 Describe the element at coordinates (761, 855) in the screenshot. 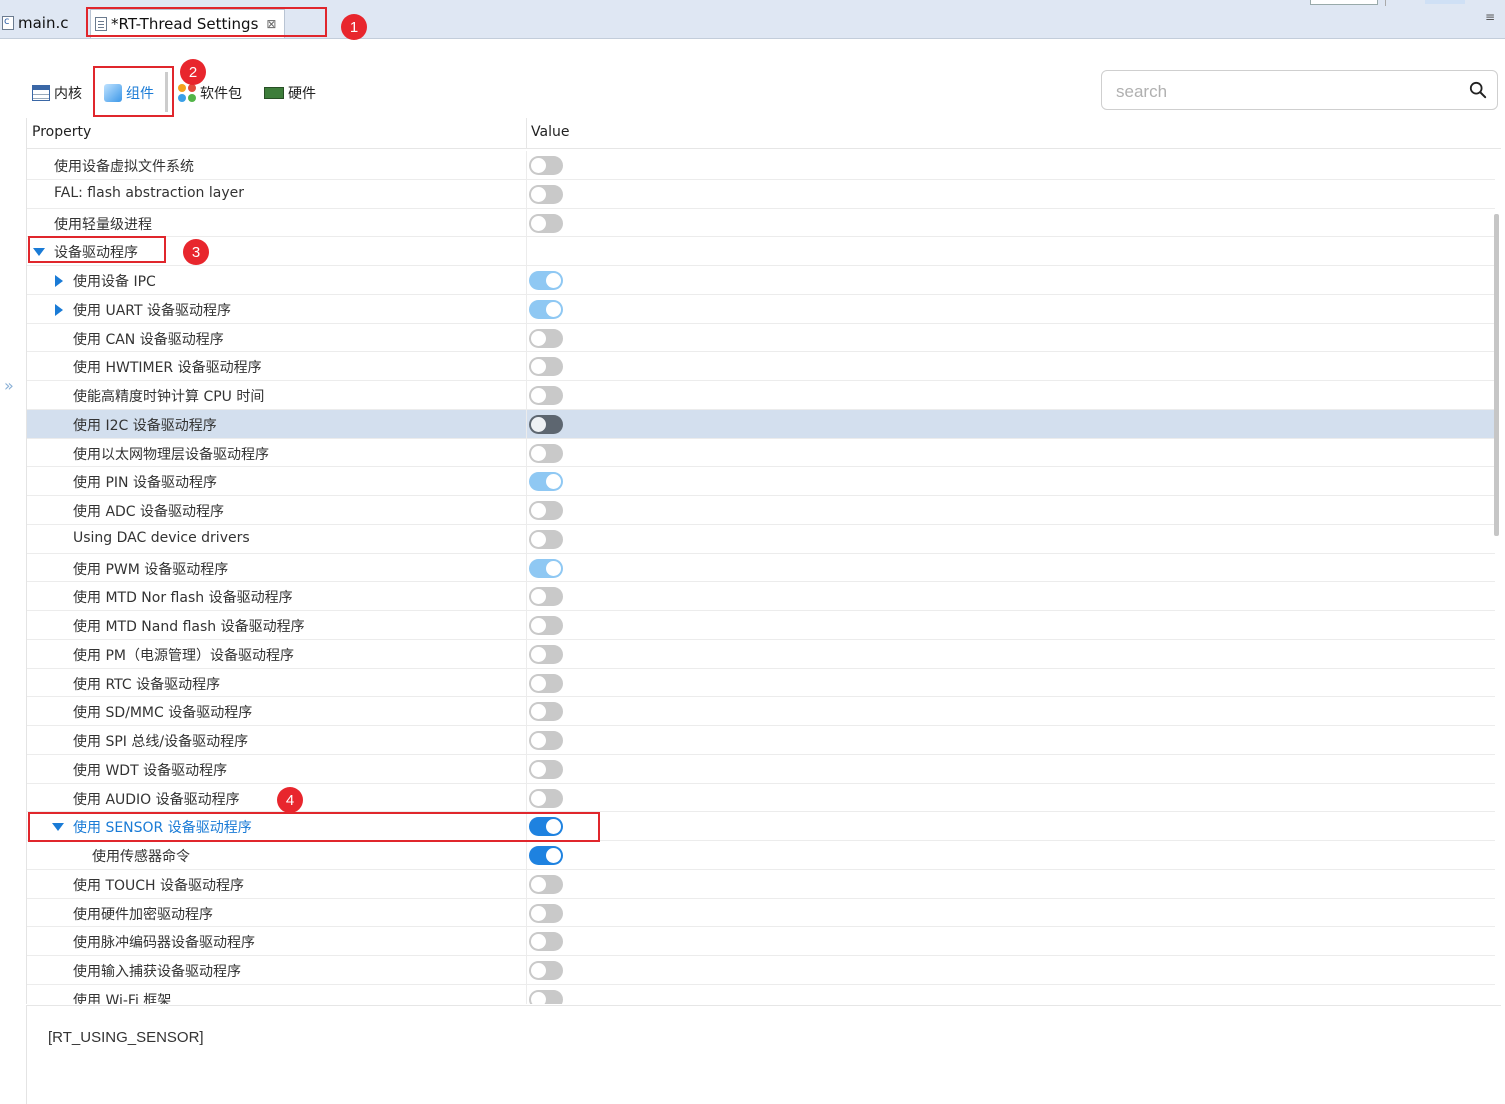

I see `table-row: 使用传感器命令` at that location.